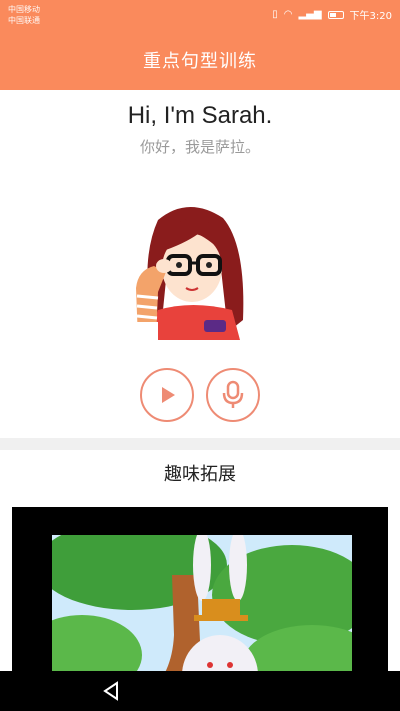 The image size is (400, 711). I want to click on clock: 下午3:20, so click(370, 16).